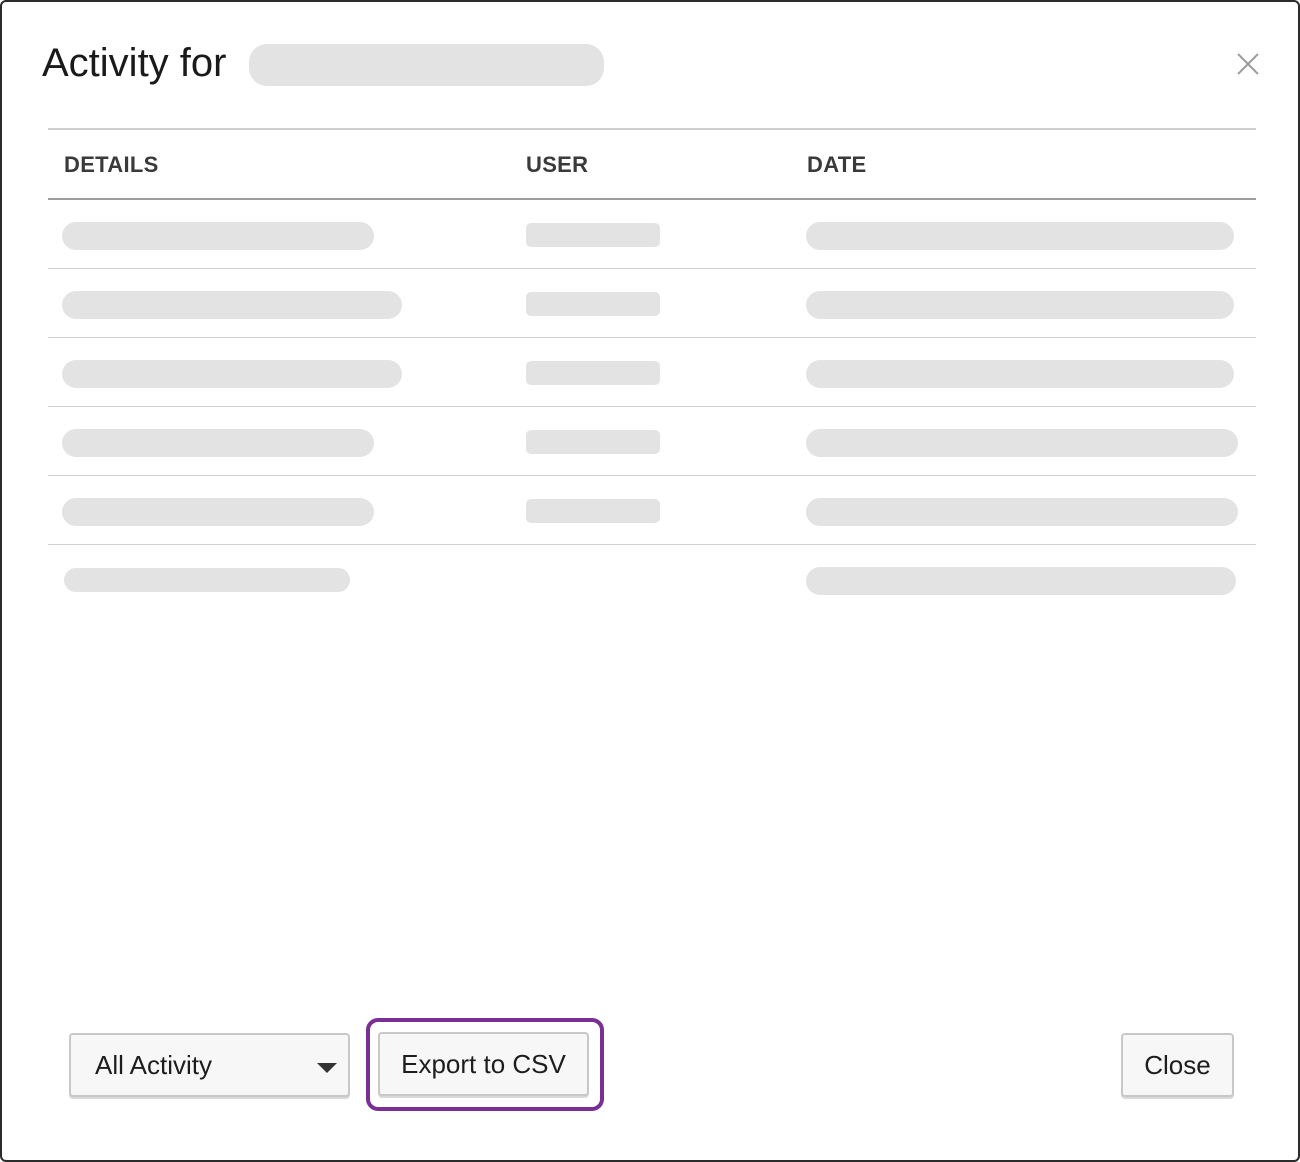 The height and width of the screenshot is (1162, 1300). I want to click on close-icon, so click(1248, 64).